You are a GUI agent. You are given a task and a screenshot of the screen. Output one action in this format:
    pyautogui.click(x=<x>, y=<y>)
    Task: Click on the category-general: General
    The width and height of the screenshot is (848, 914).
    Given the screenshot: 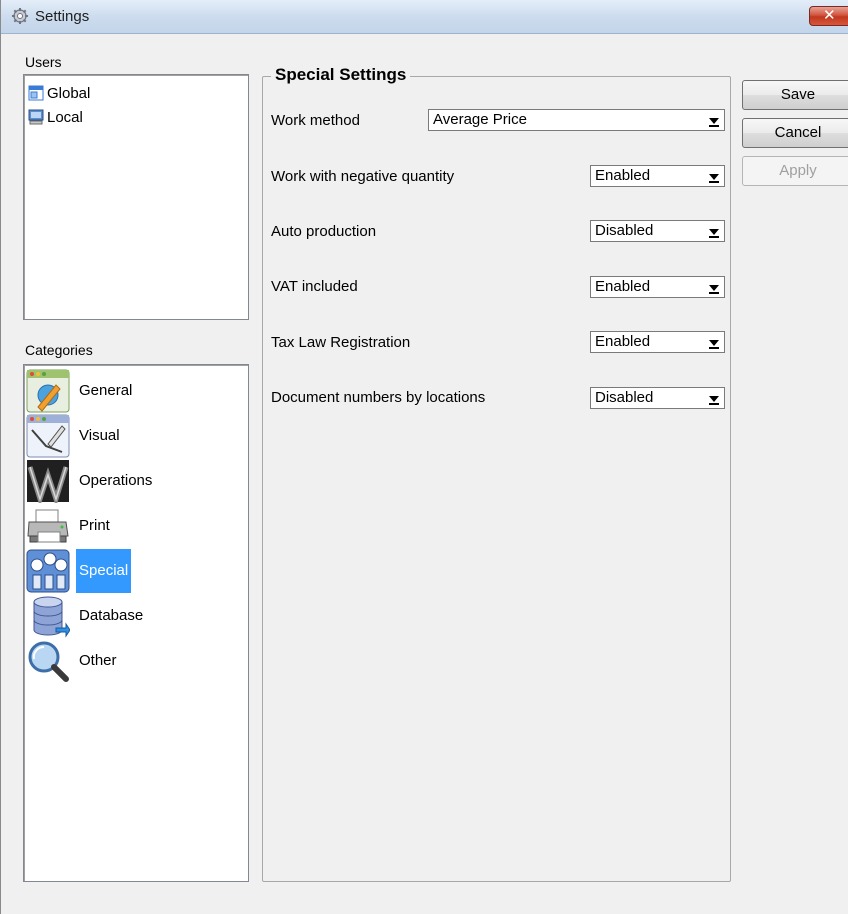 What is the action you would take?
    pyautogui.click(x=80, y=391)
    